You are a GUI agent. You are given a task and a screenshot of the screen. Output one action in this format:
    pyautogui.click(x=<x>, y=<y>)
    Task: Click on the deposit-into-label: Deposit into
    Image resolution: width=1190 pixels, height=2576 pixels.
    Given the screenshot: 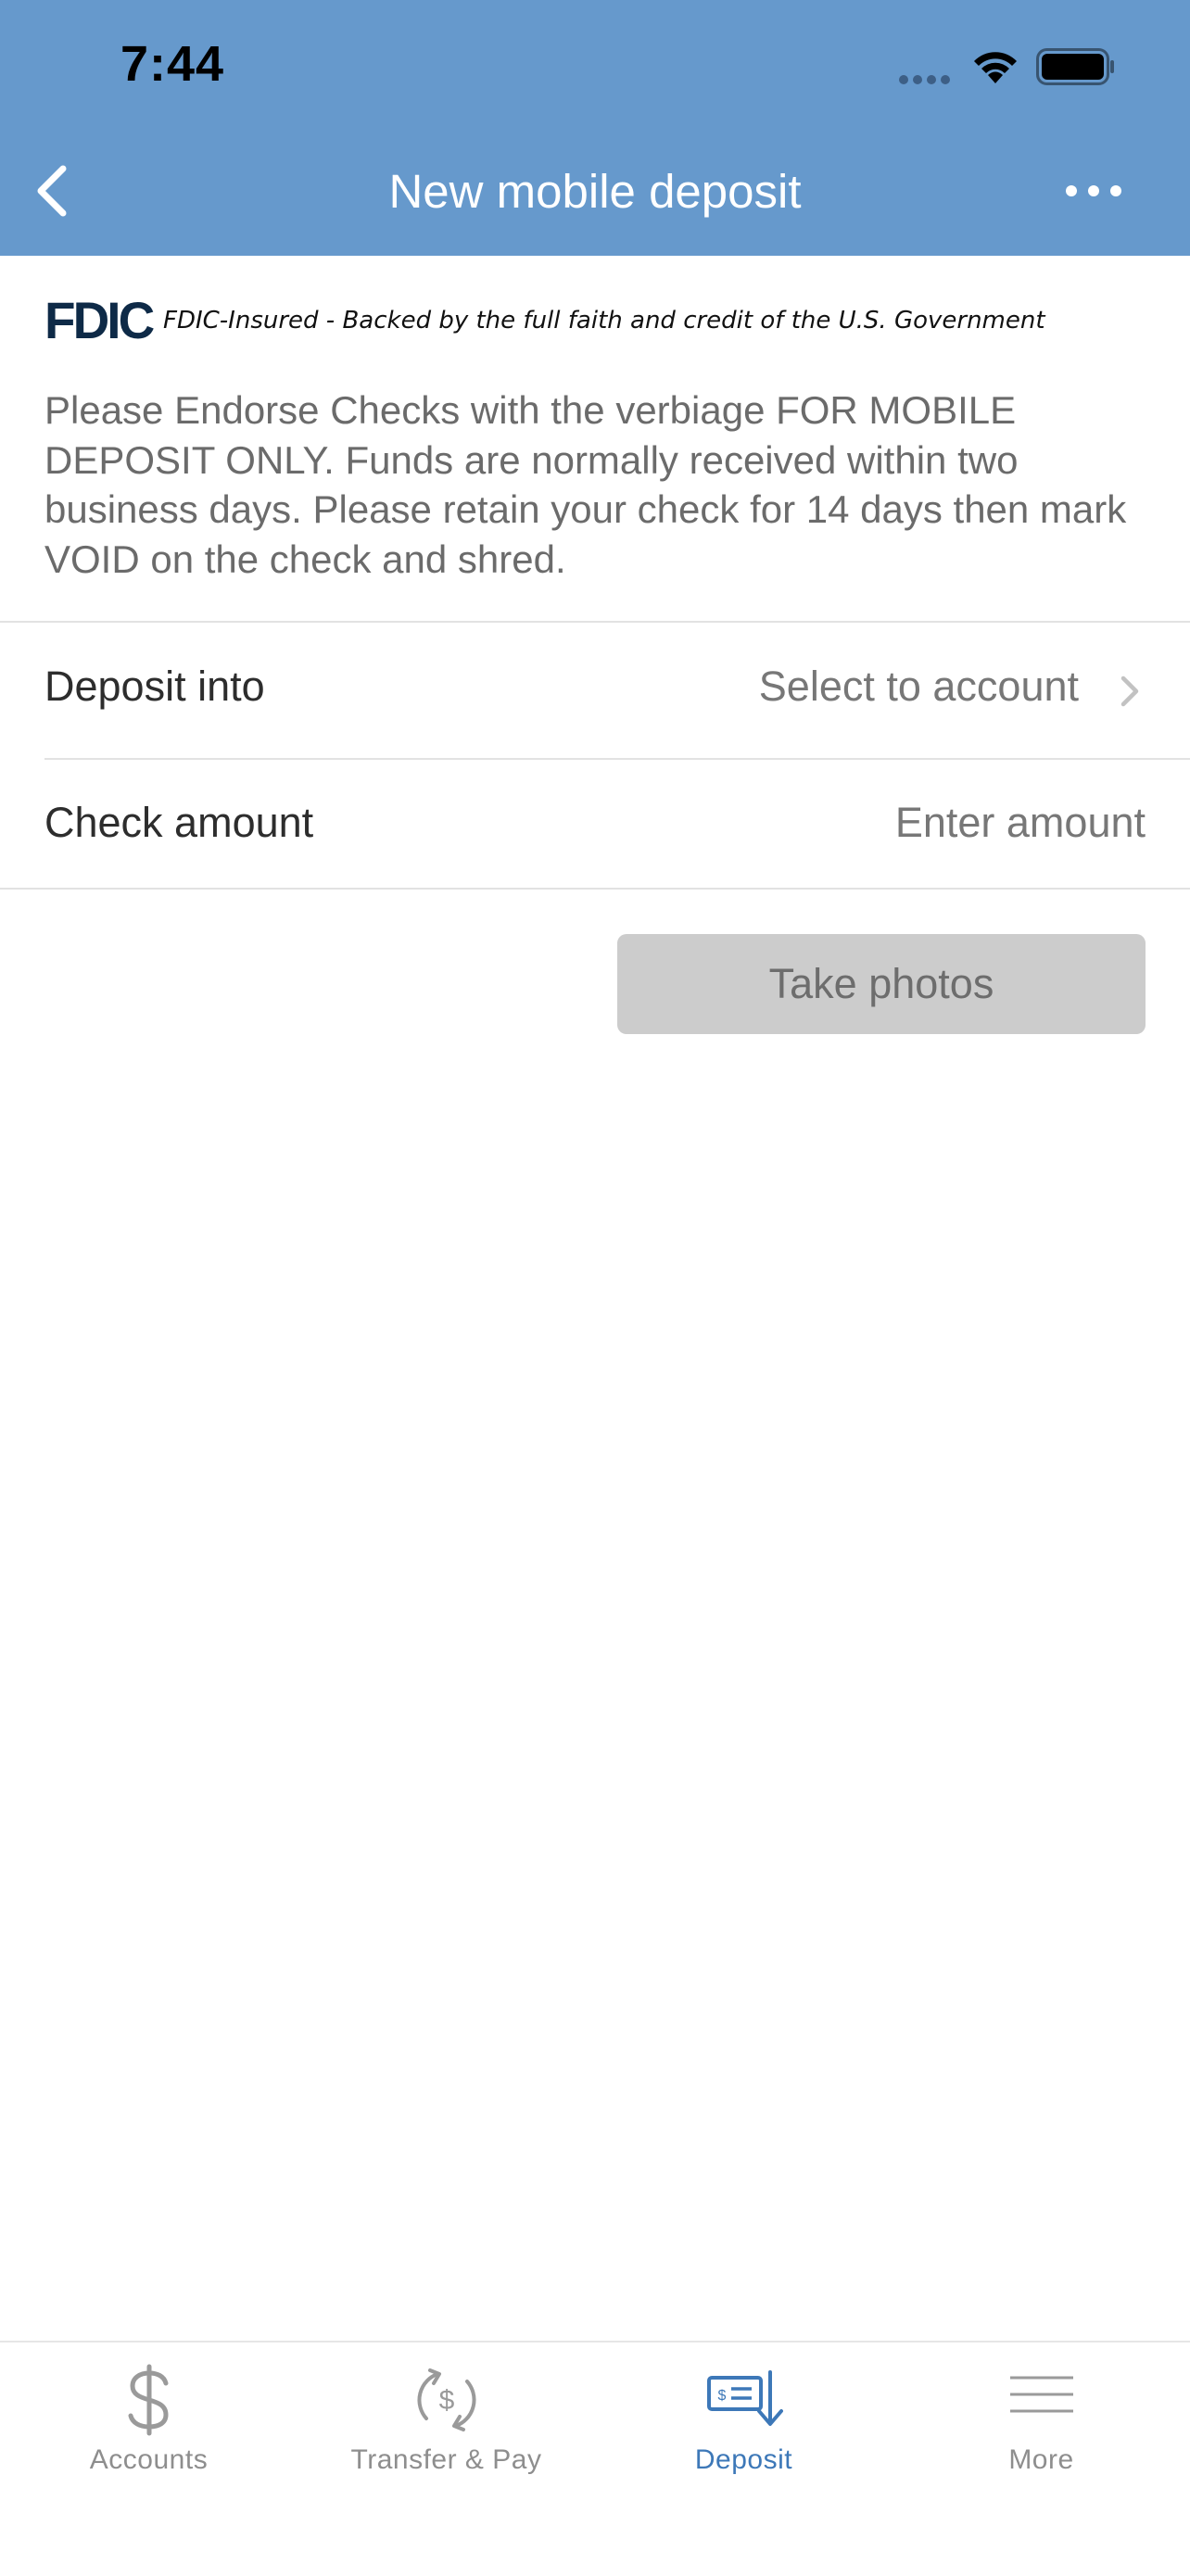 What is the action you would take?
    pyautogui.click(x=154, y=686)
    